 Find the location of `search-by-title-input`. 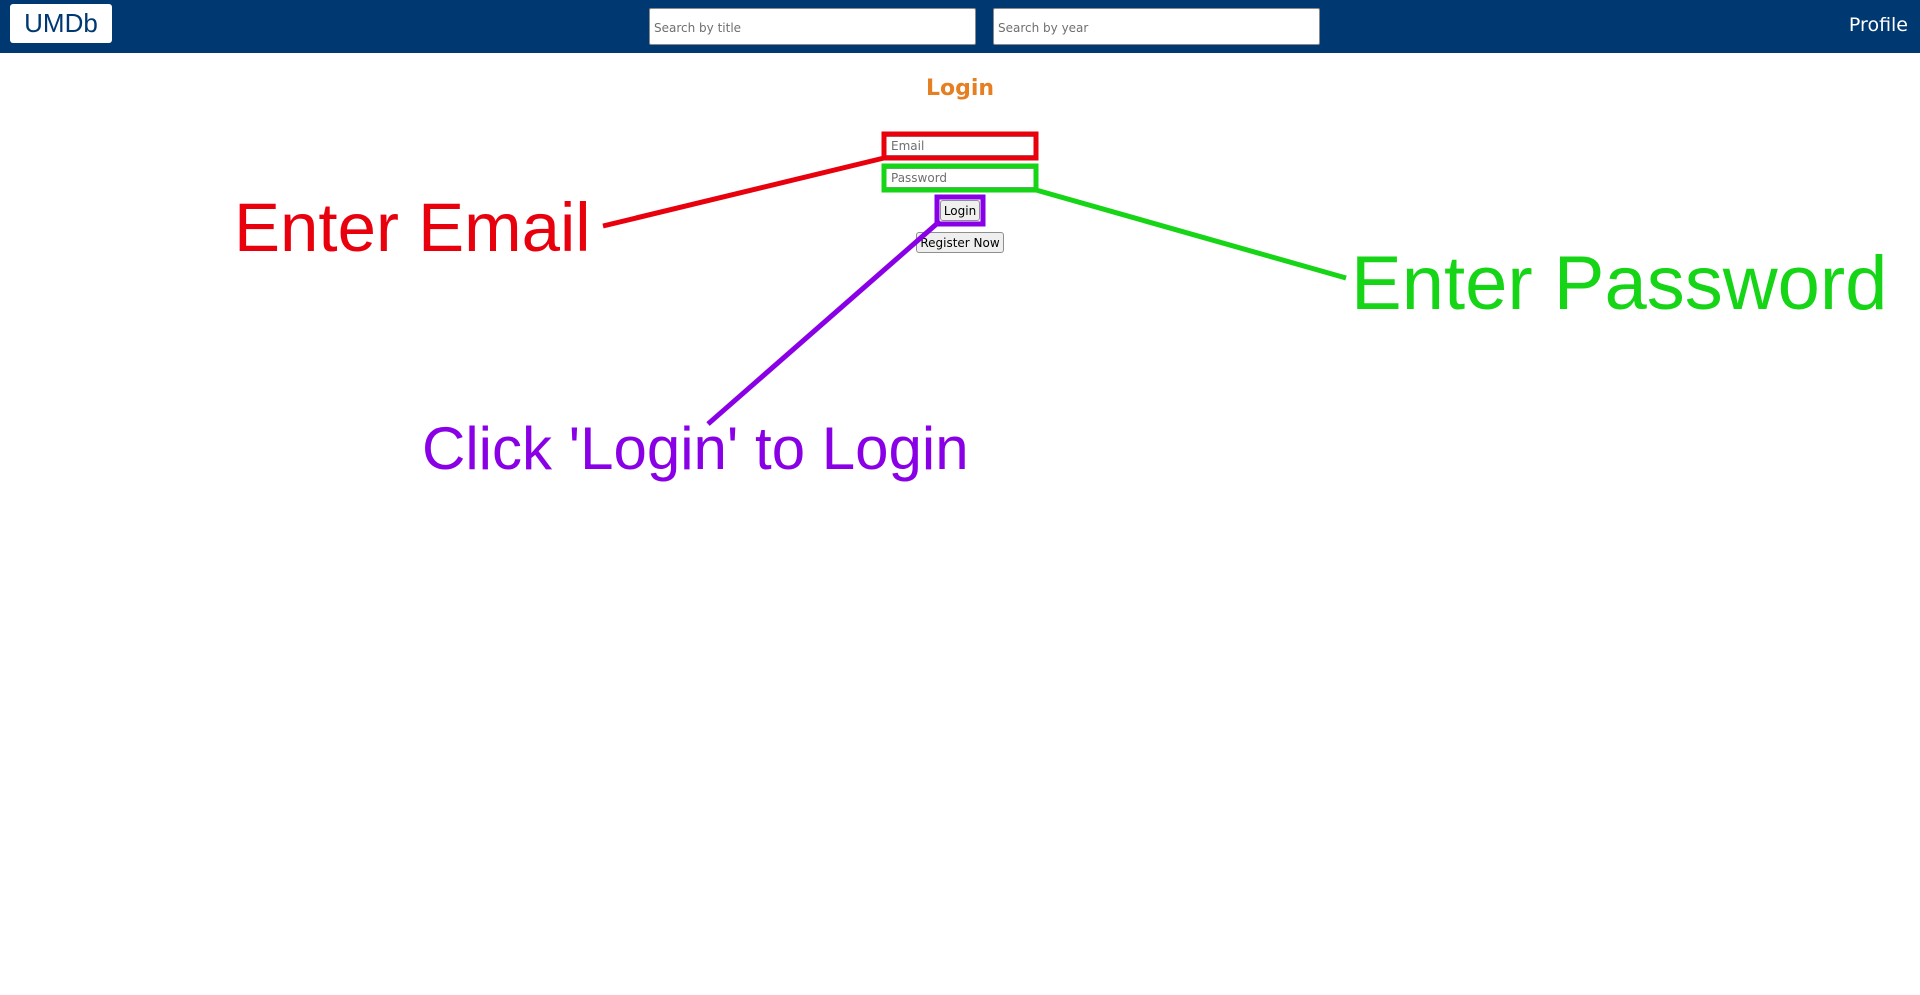

search-by-title-input is located at coordinates (812, 26).